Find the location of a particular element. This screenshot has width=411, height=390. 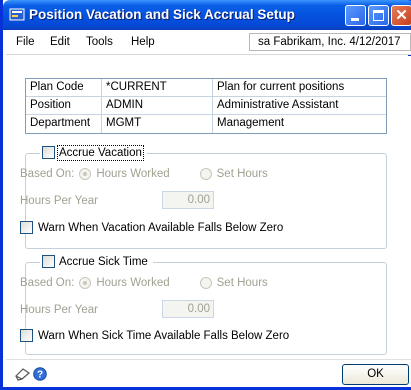

user-info-field: sa Fabrikam, Inc. 4/12/2017 is located at coordinates (330, 42).